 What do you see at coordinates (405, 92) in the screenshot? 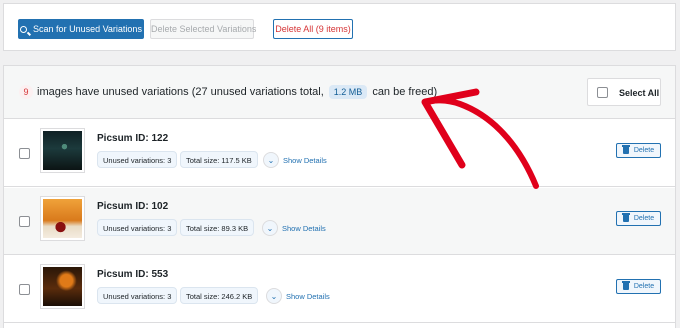
I see `summary-text-after: can be freed)` at bounding box center [405, 92].